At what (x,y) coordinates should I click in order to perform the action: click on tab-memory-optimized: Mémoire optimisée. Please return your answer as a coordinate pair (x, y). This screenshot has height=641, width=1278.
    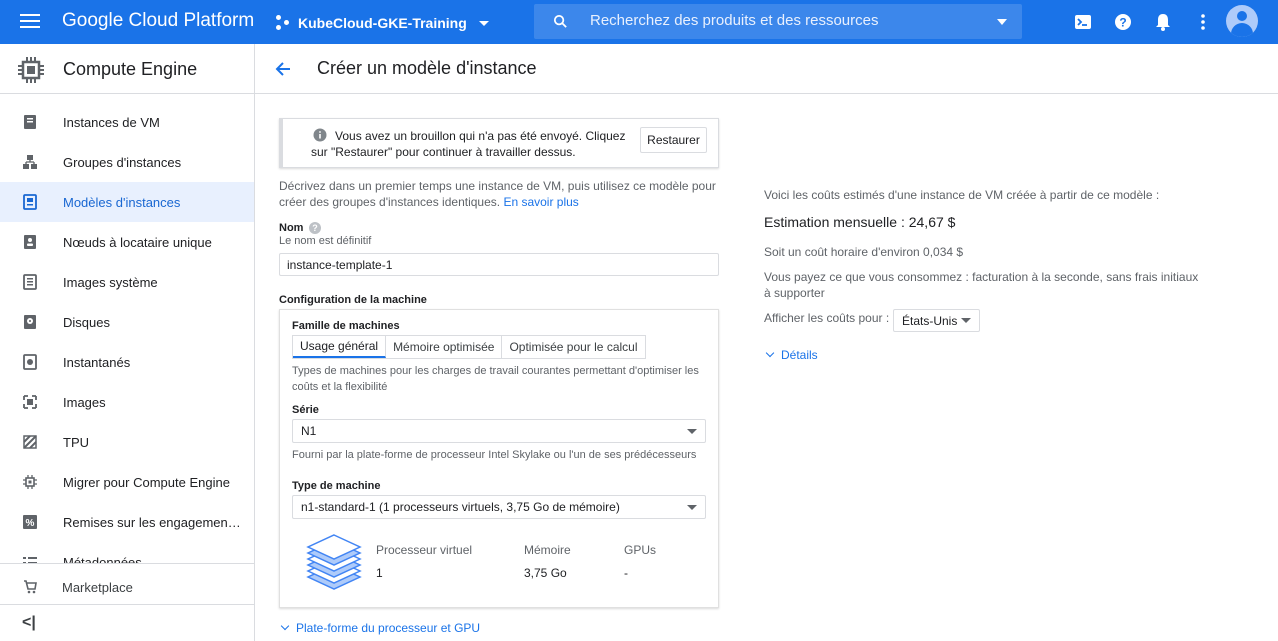
    Looking at the image, I should click on (444, 347).